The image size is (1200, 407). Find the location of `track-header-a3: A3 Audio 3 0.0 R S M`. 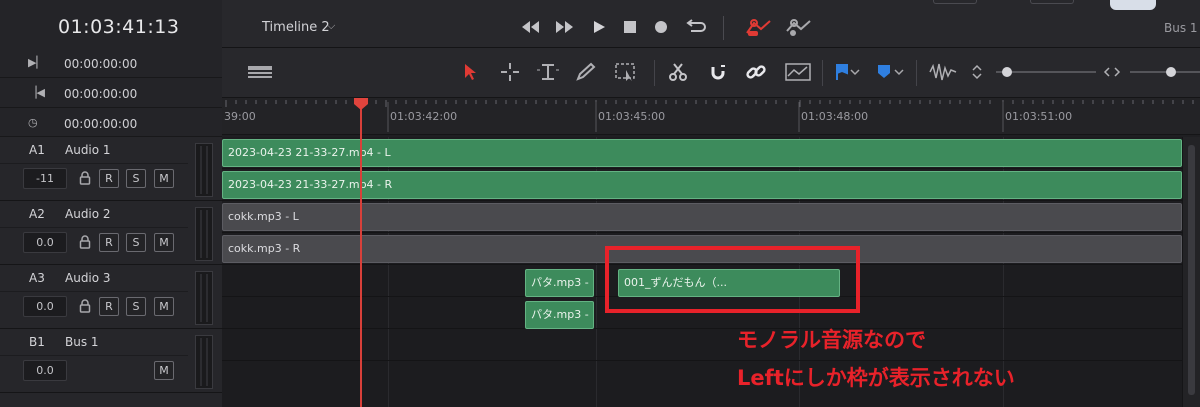

track-header-a3: A3 Audio 3 0.0 R S M is located at coordinates (111, 297).